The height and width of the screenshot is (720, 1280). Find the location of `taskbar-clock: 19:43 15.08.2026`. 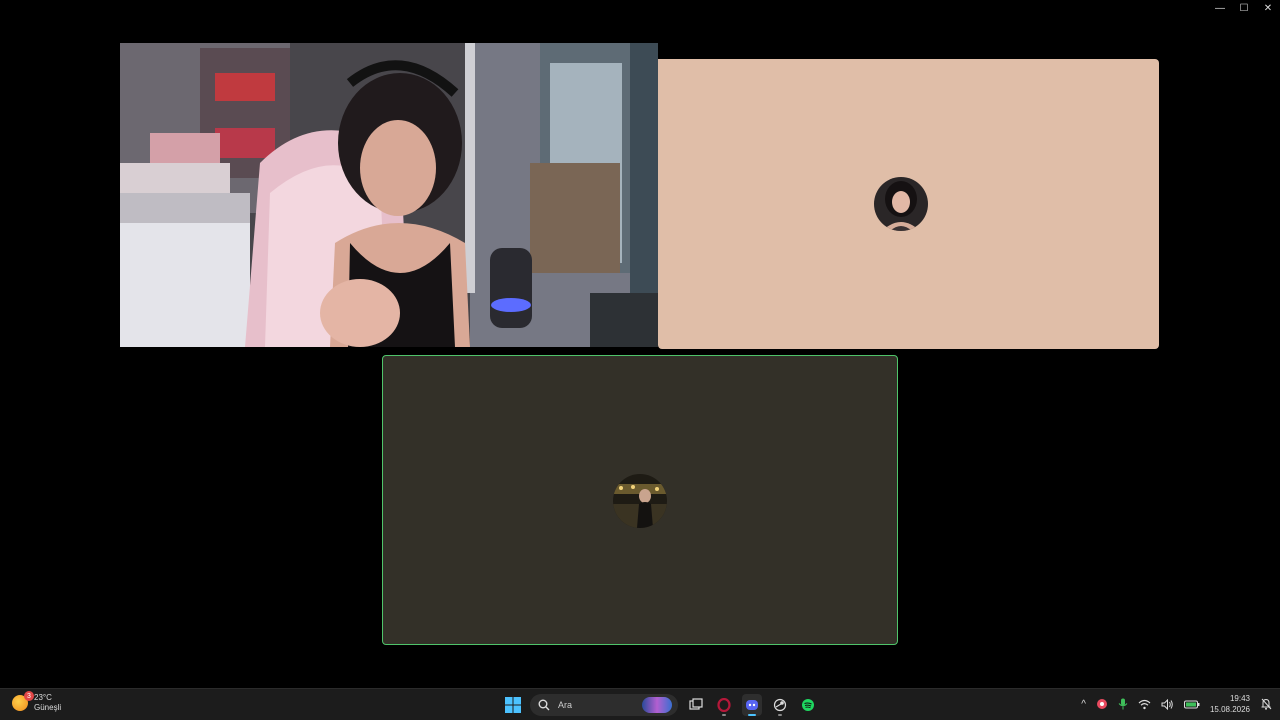

taskbar-clock: 19:43 15.08.2026 is located at coordinates (1230, 704).